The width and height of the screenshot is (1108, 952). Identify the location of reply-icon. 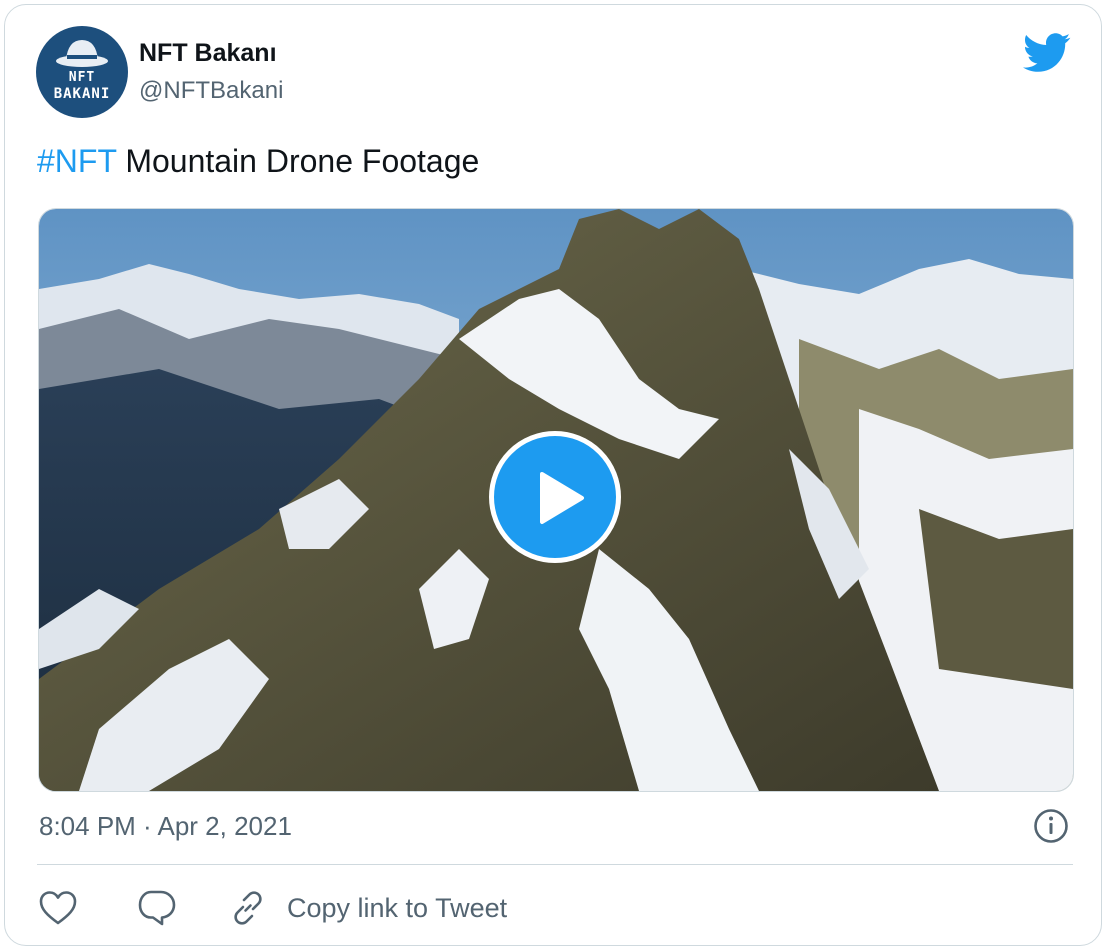
(157, 908).